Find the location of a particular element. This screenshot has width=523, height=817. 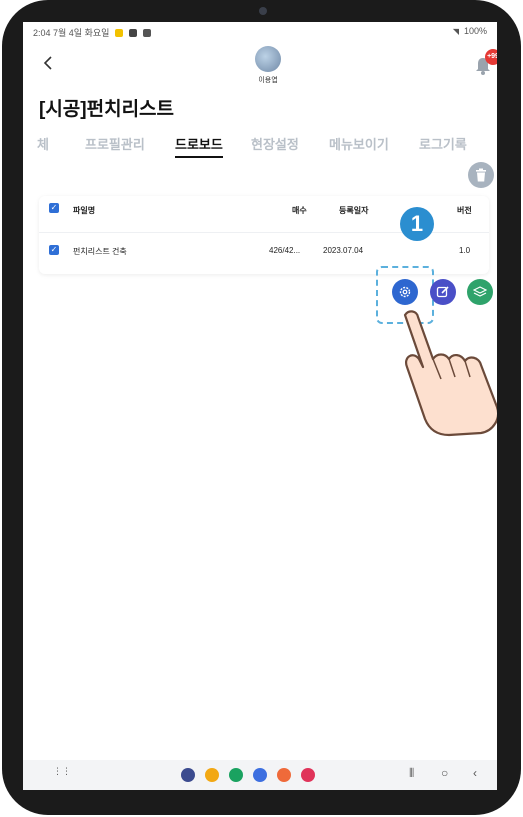

header-date: 등록일자 is located at coordinates (354, 210).